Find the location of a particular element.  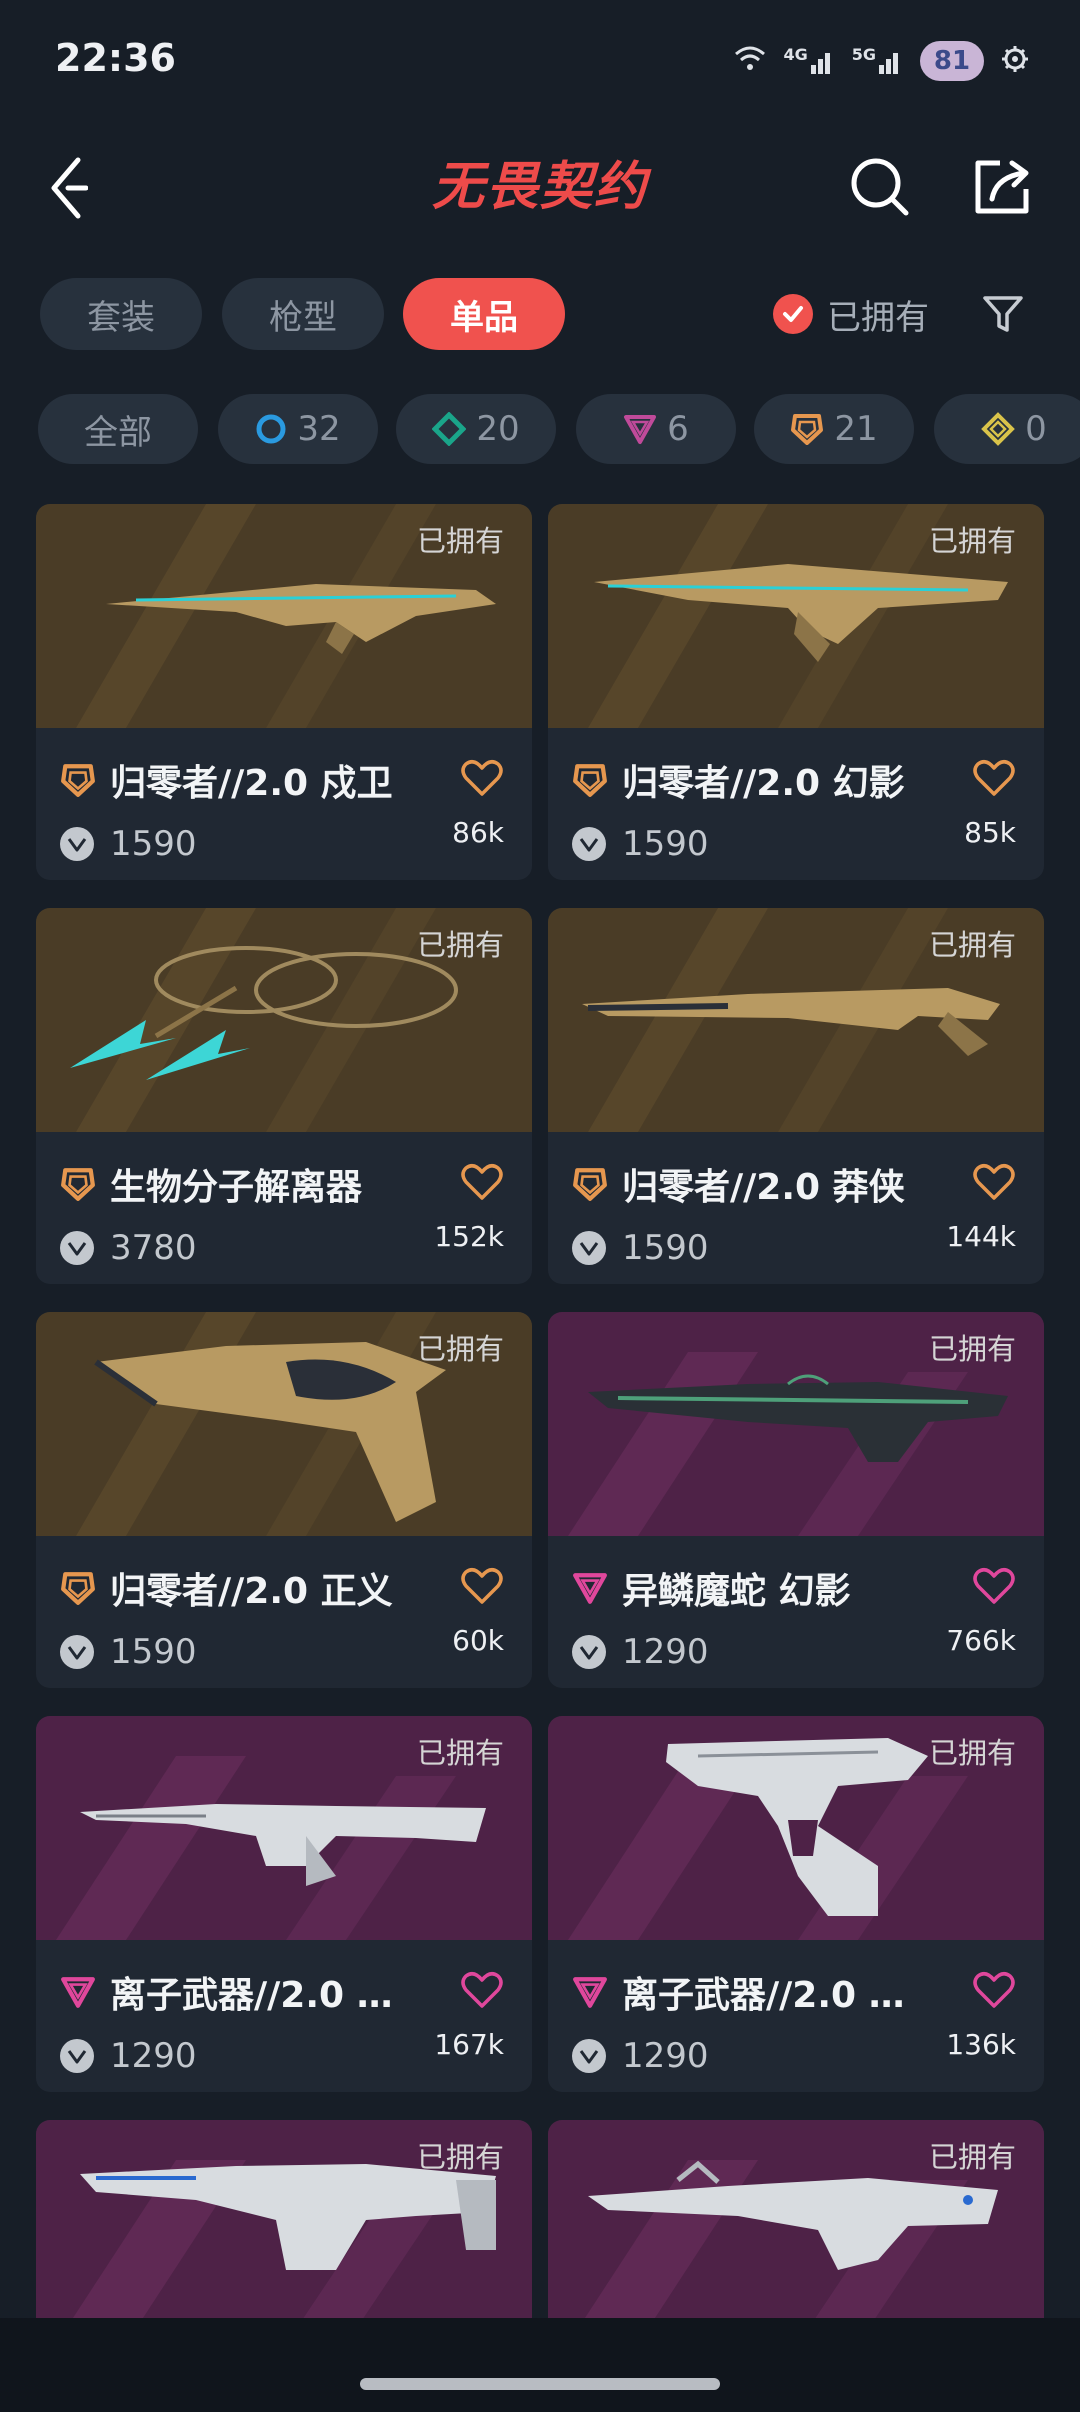

chip-premium-tier: 6 is located at coordinates (656, 429).